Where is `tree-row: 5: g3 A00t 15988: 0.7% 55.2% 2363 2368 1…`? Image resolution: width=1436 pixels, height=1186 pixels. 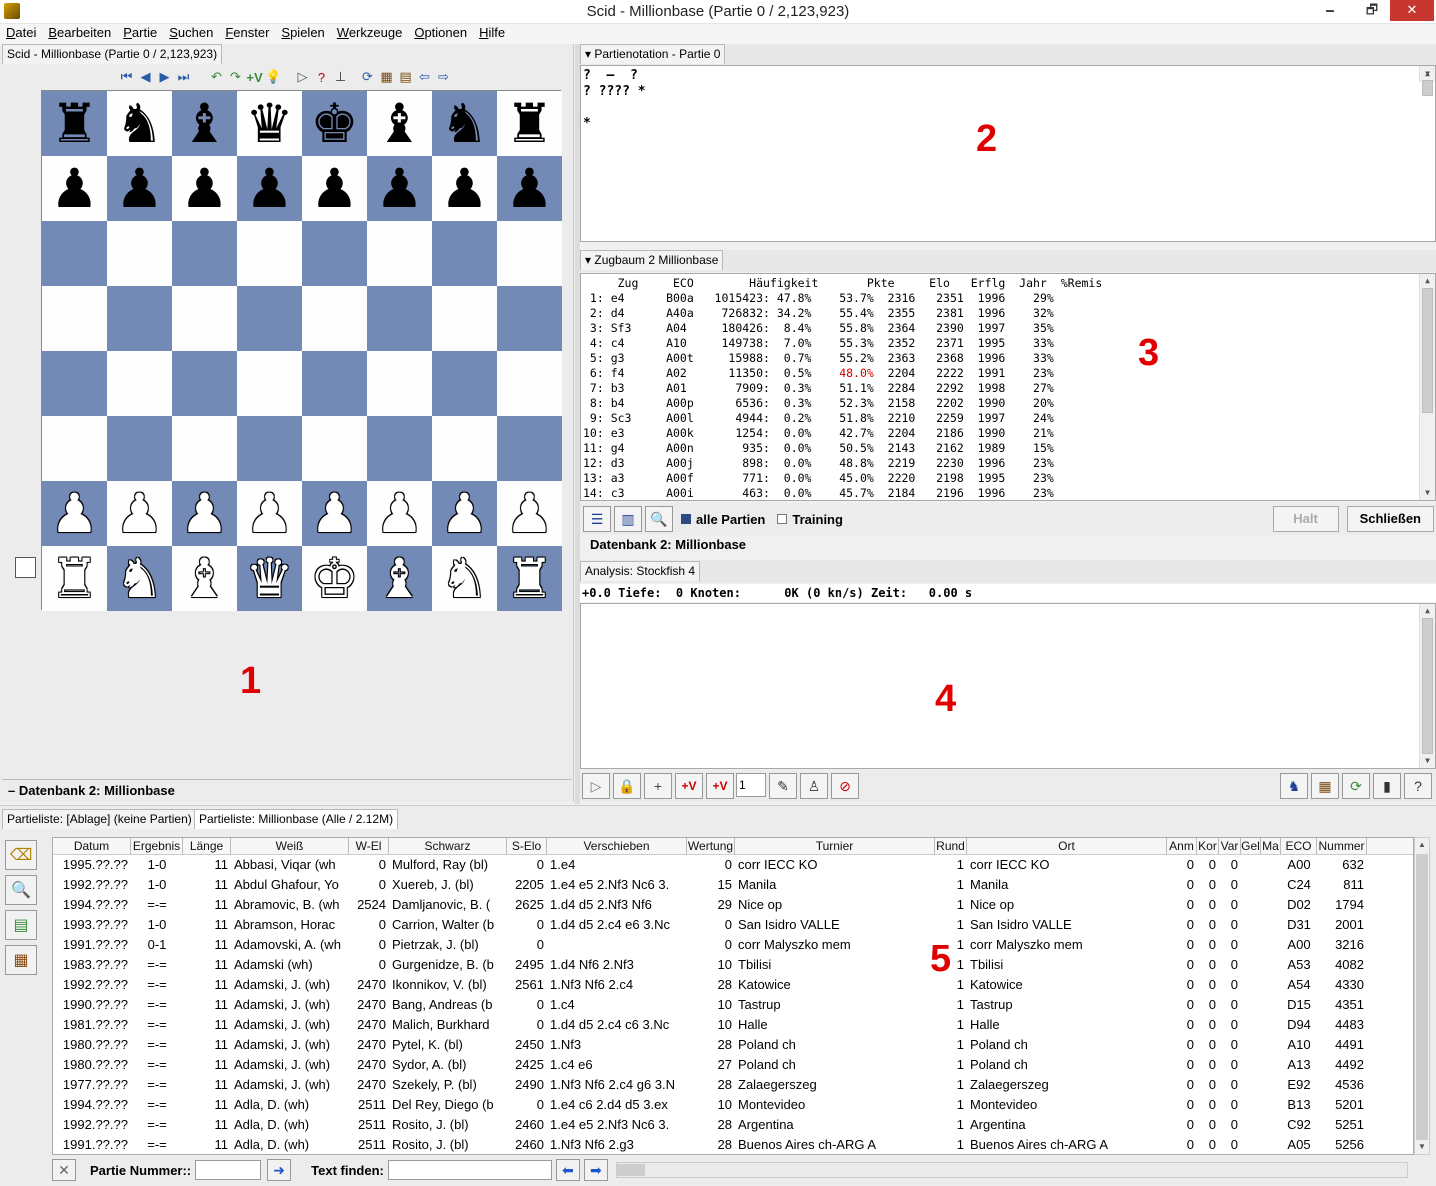
tree-row: 5: g3 A00t 15988: 0.7% 55.2% 2363 2368 1… is located at coordinates (1009, 358).